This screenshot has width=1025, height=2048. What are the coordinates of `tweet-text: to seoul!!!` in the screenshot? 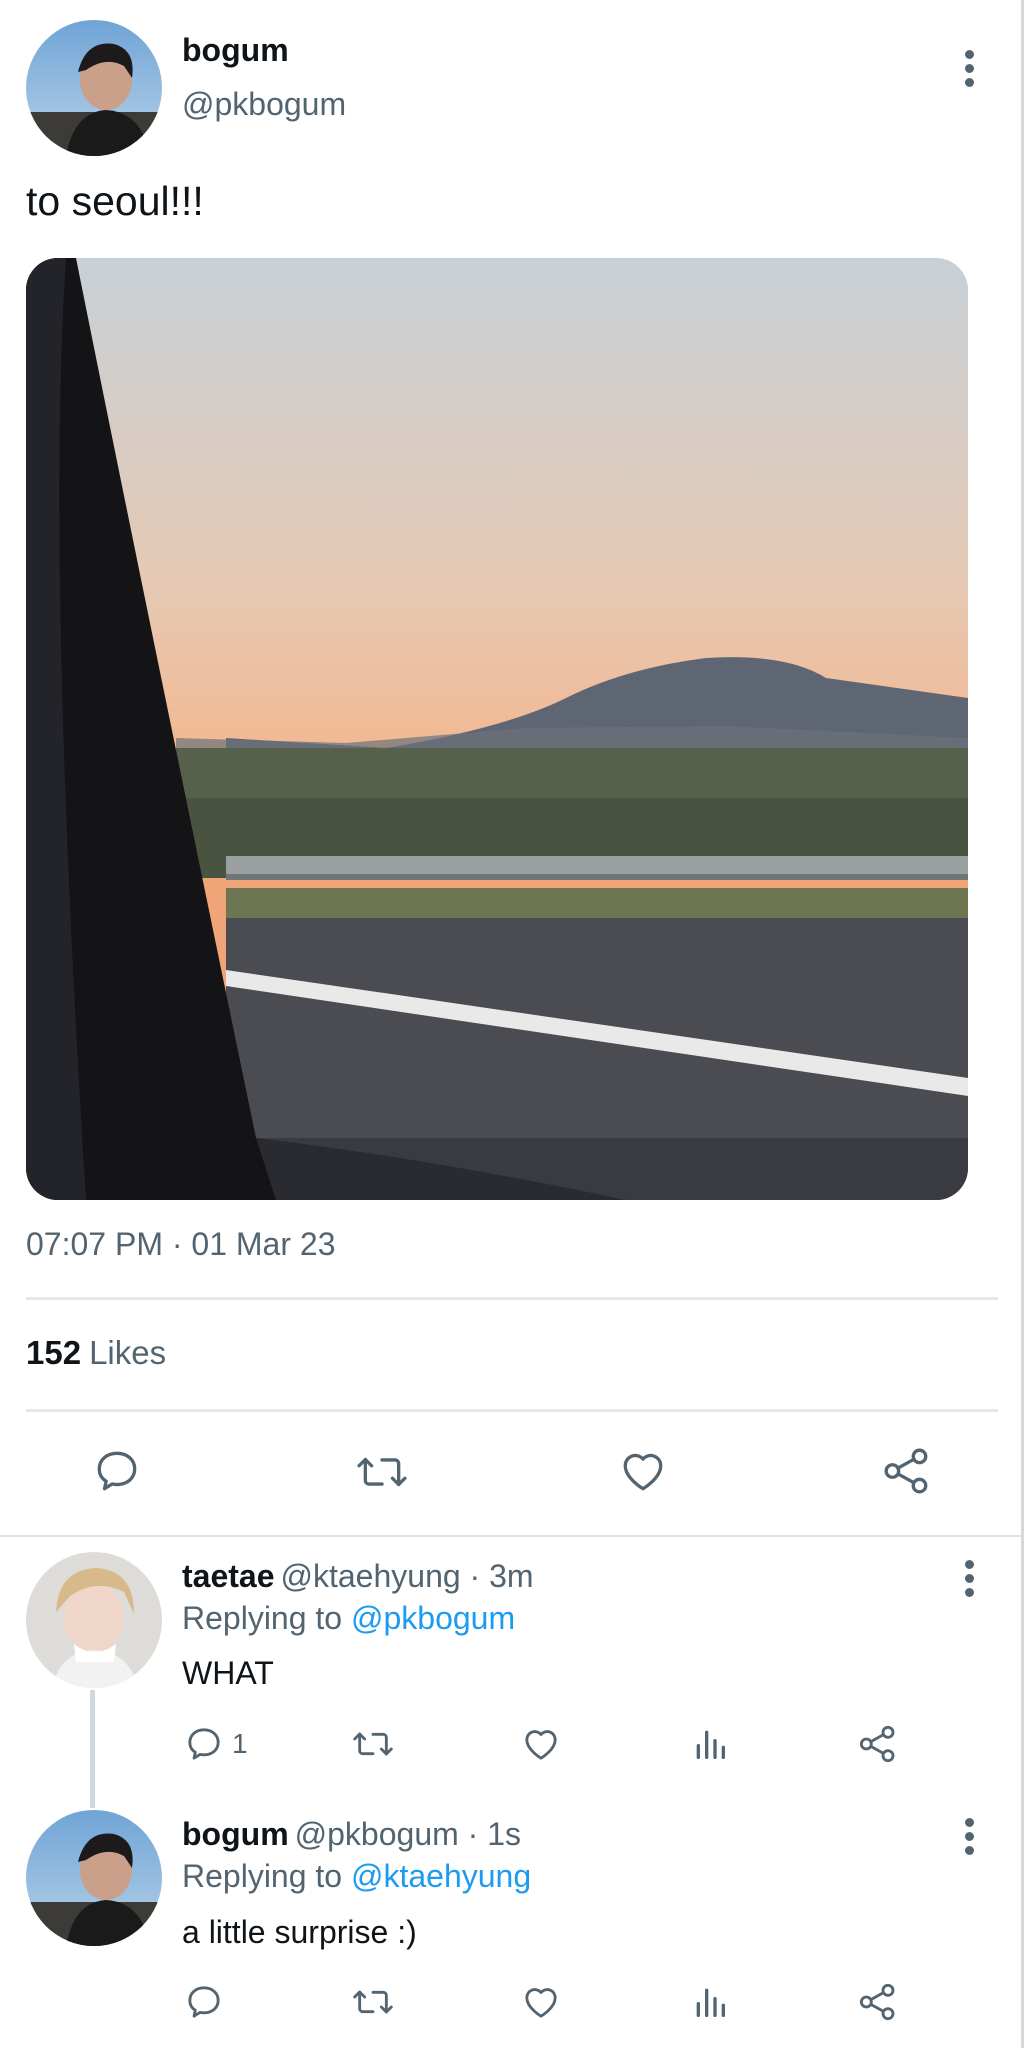 It's located at (115, 201).